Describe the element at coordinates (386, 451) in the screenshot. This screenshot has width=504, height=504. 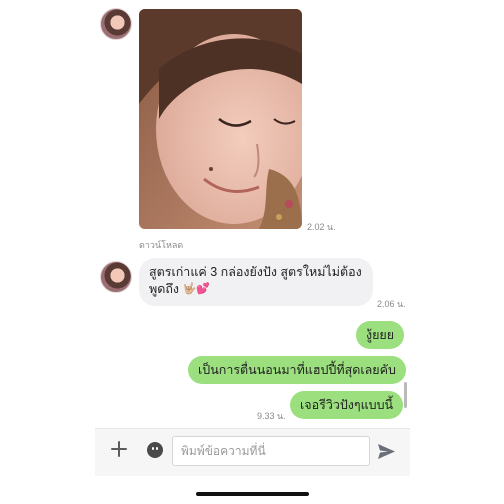
I see `send-icon` at that location.